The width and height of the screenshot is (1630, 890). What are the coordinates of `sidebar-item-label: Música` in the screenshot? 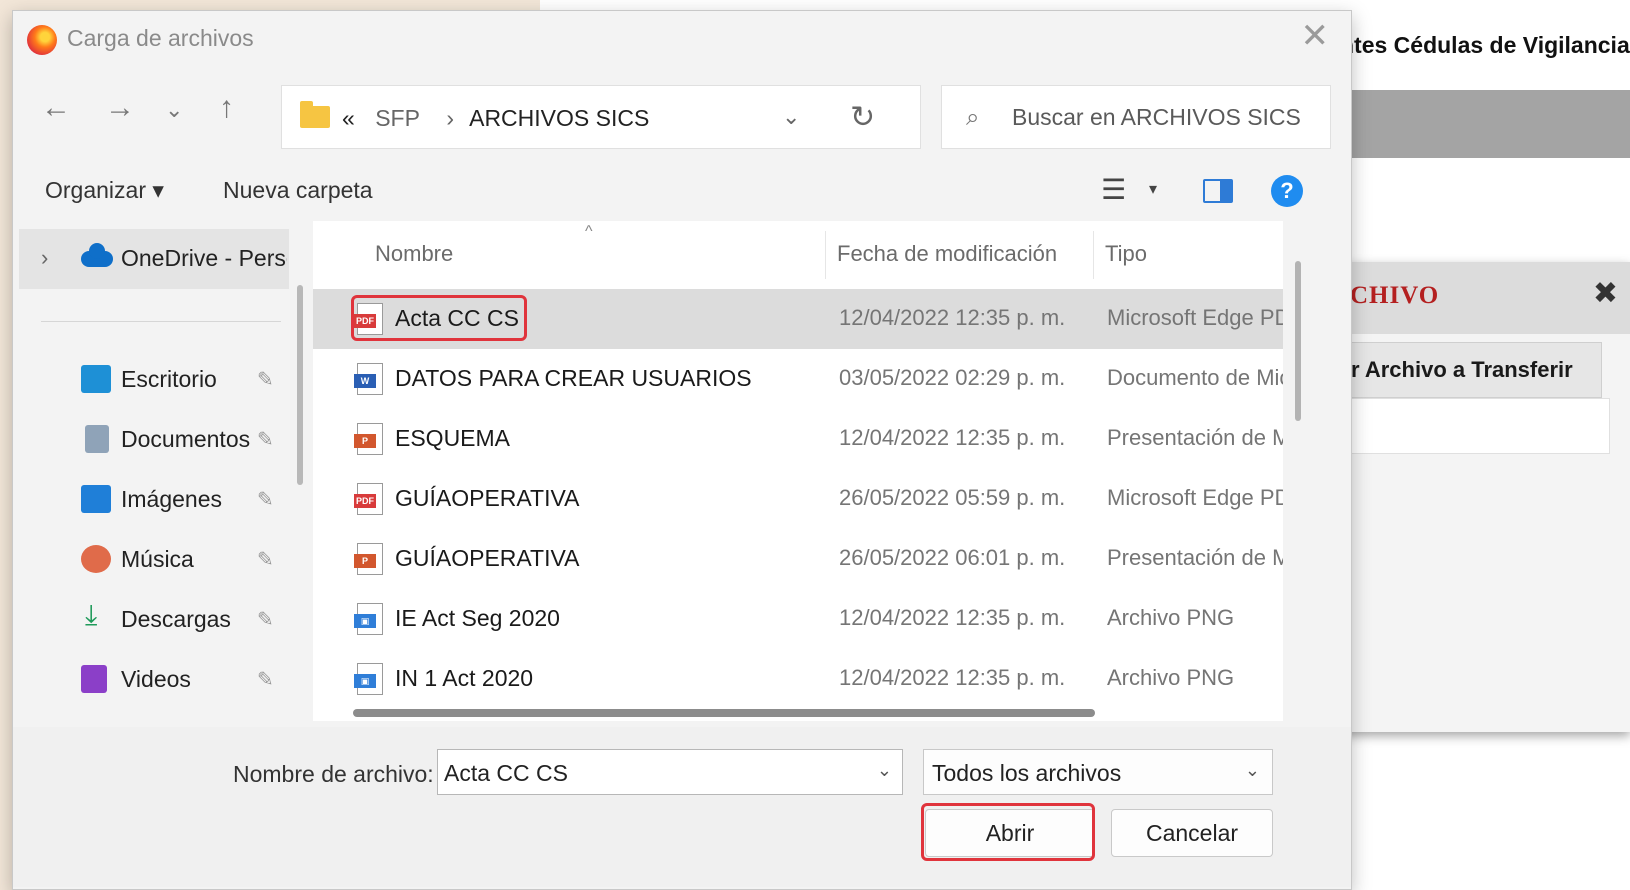 It's located at (157, 559).